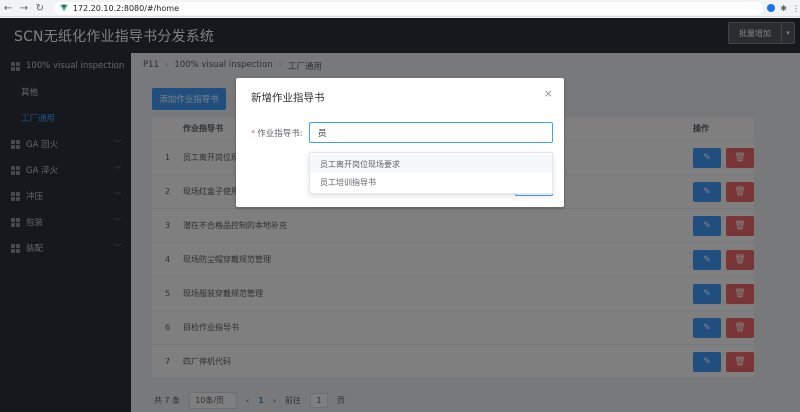 Image resolution: width=800 pixels, height=412 pixels. Describe the element at coordinates (431, 182) in the screenshot. I see `suggestion-item: 员工培训指导书` at that location.